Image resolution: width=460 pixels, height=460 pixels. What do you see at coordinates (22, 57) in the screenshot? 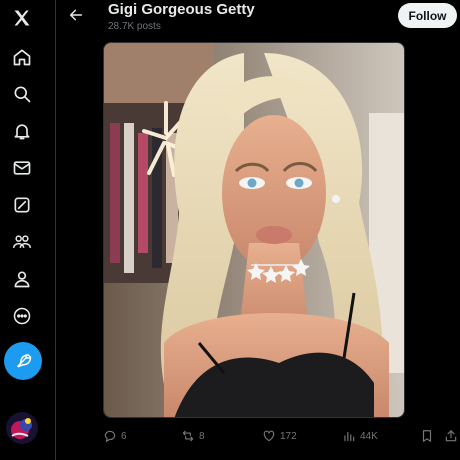
I see `home-icon` at bounding box center [22, 57].